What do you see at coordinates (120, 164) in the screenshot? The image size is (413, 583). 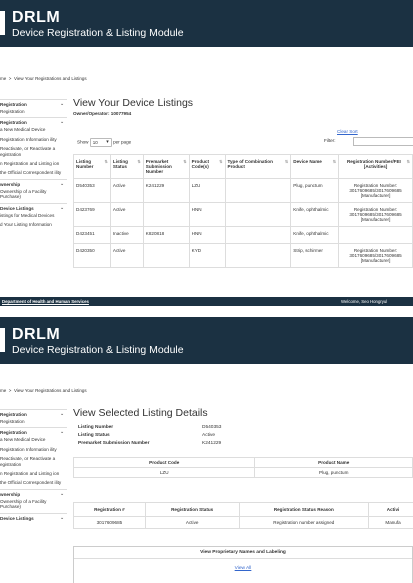 I see `column-header-label: Listing Status` at bounding box center [120, 164].